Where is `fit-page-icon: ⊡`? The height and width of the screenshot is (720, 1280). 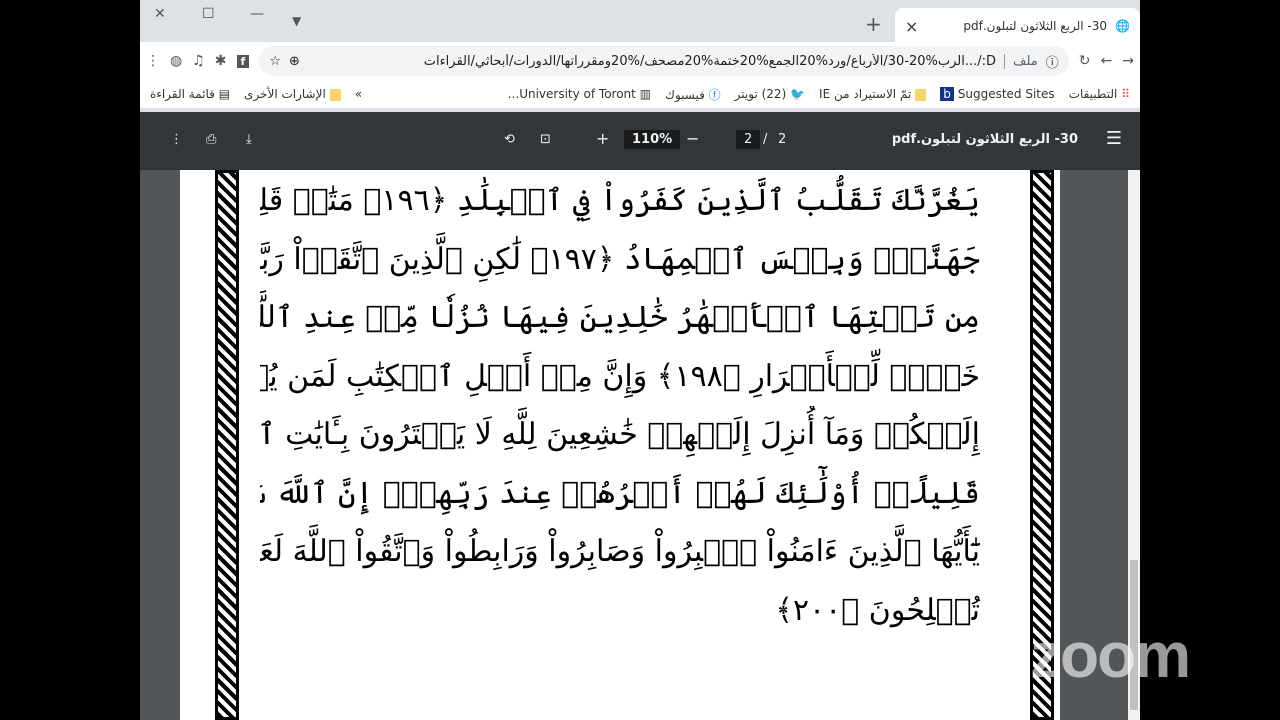
fit-page-icon: ⊡ is located at coordinates (545, 139).